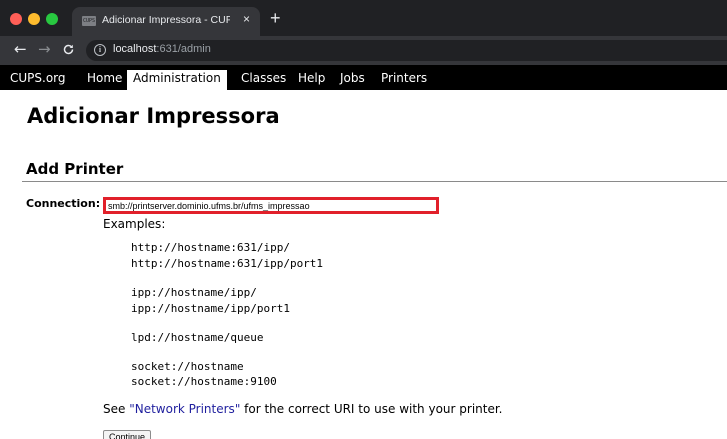 This screenshot has height=439, width=727. Describe the element at coordinates (204, 381) in the screenshot. I see `example-uri: socket://hostname:9100` at that location.